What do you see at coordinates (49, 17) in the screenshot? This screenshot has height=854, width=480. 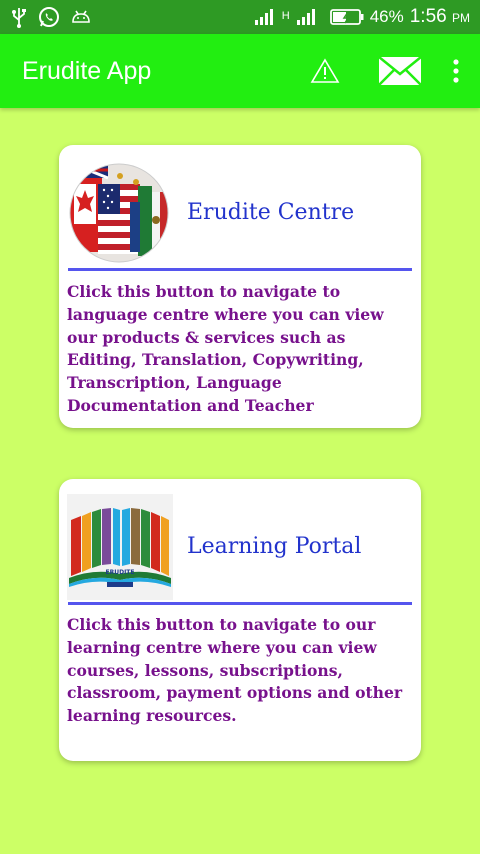 I see `whatsapp-icon` at bounding box center [49, 17].